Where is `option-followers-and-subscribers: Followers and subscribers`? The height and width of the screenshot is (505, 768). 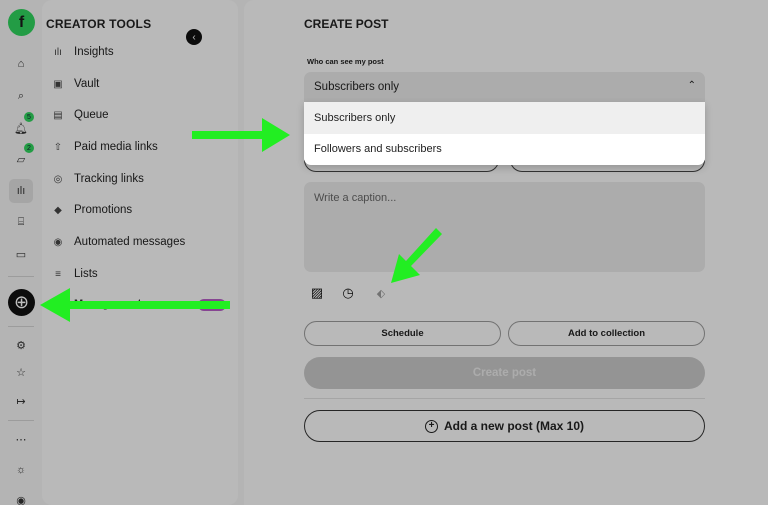 option-followers-and-subscribers: Followers and subscribers is located at coordinates (504, 150).